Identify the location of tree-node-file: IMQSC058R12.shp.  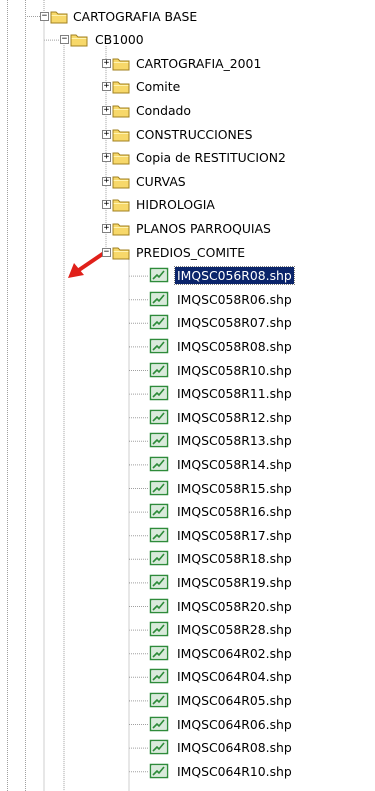
(187, 418).